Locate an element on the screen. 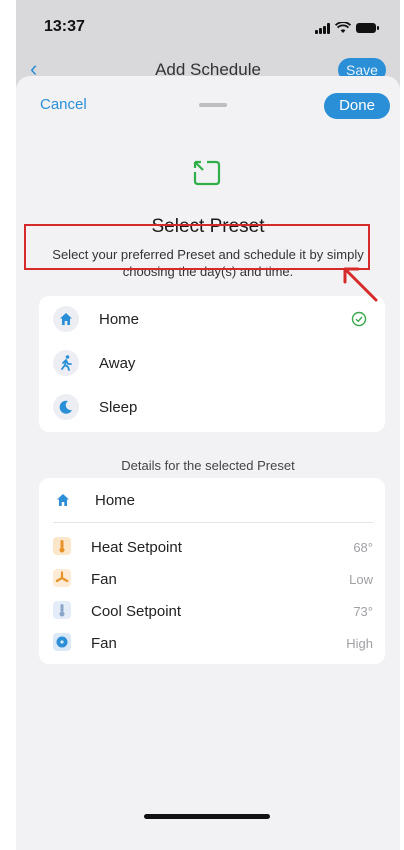 The image size is (404, 850). preset-item-label: Sleep is located at coordinates (118, 407).